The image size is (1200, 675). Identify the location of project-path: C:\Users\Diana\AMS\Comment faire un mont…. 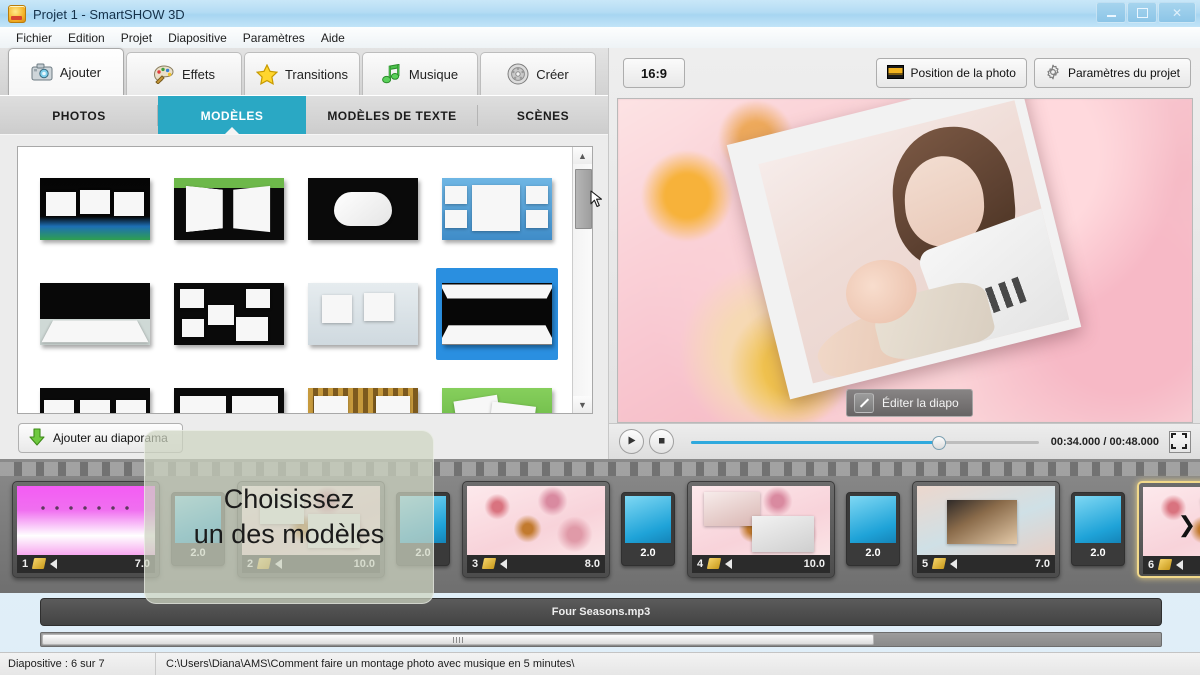
(364, 664).